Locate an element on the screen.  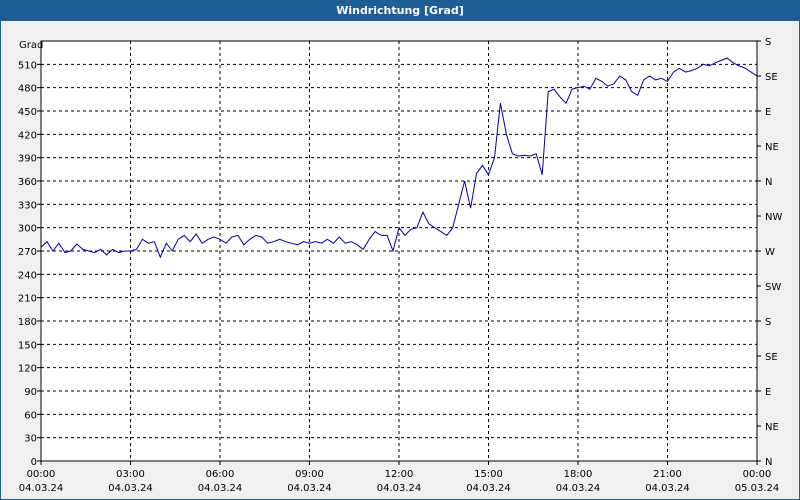
window-title: Windrichtung [Grad] is located at coordinates (400, 11).